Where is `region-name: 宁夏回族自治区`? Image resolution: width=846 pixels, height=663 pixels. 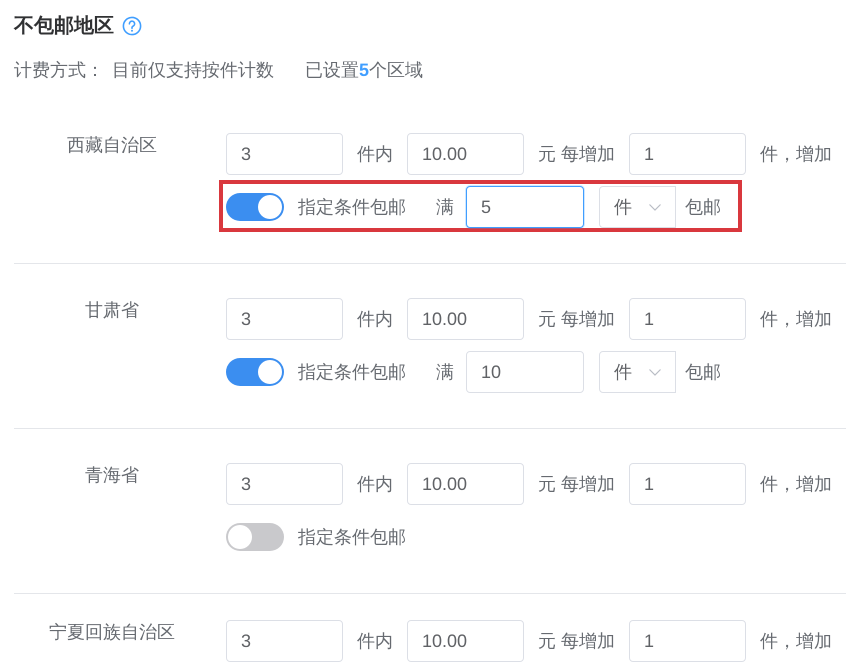 region-name: 宁夏回族自治区 is located at coordinates (112, 632).